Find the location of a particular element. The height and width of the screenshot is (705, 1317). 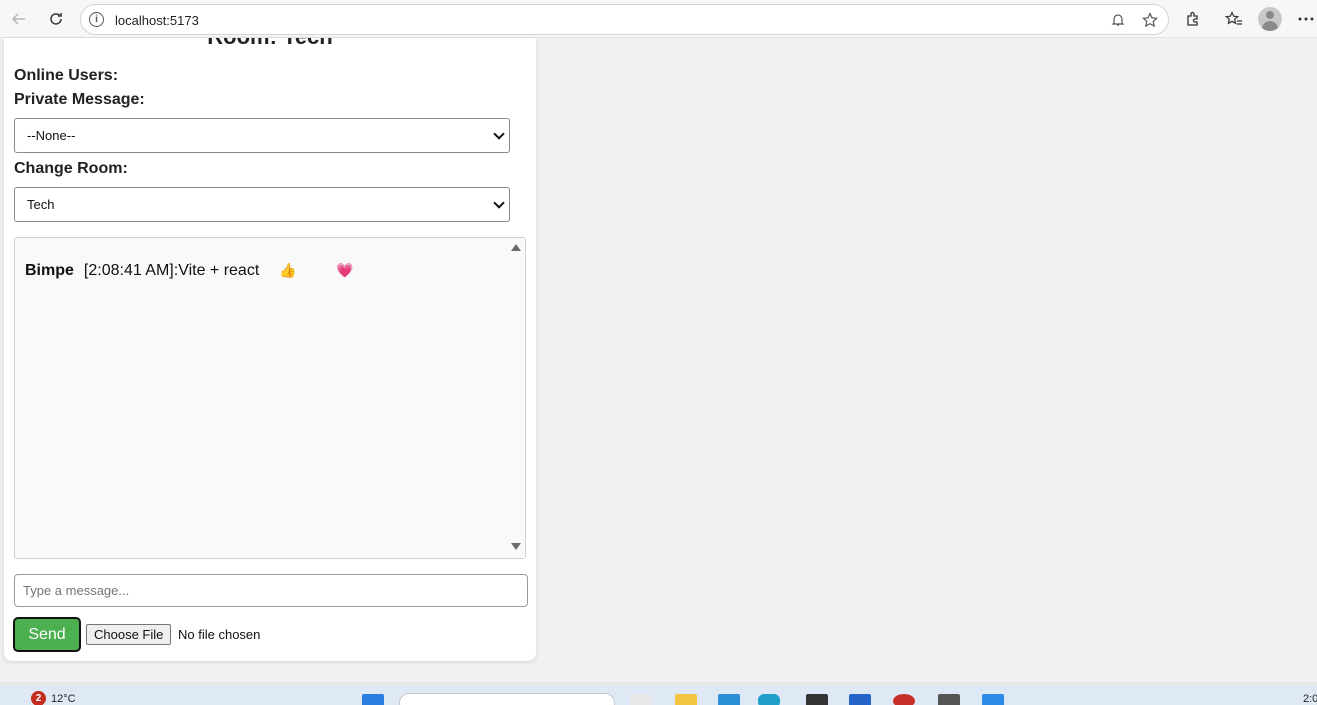

message-list-scrollbar is located at coordinates (517, 398).